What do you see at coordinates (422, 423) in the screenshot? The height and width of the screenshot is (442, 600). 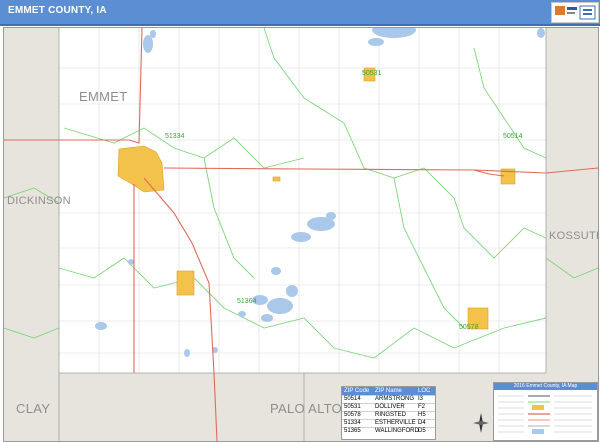 I see `legend-loc: D4` at bounding box center [422, 423].